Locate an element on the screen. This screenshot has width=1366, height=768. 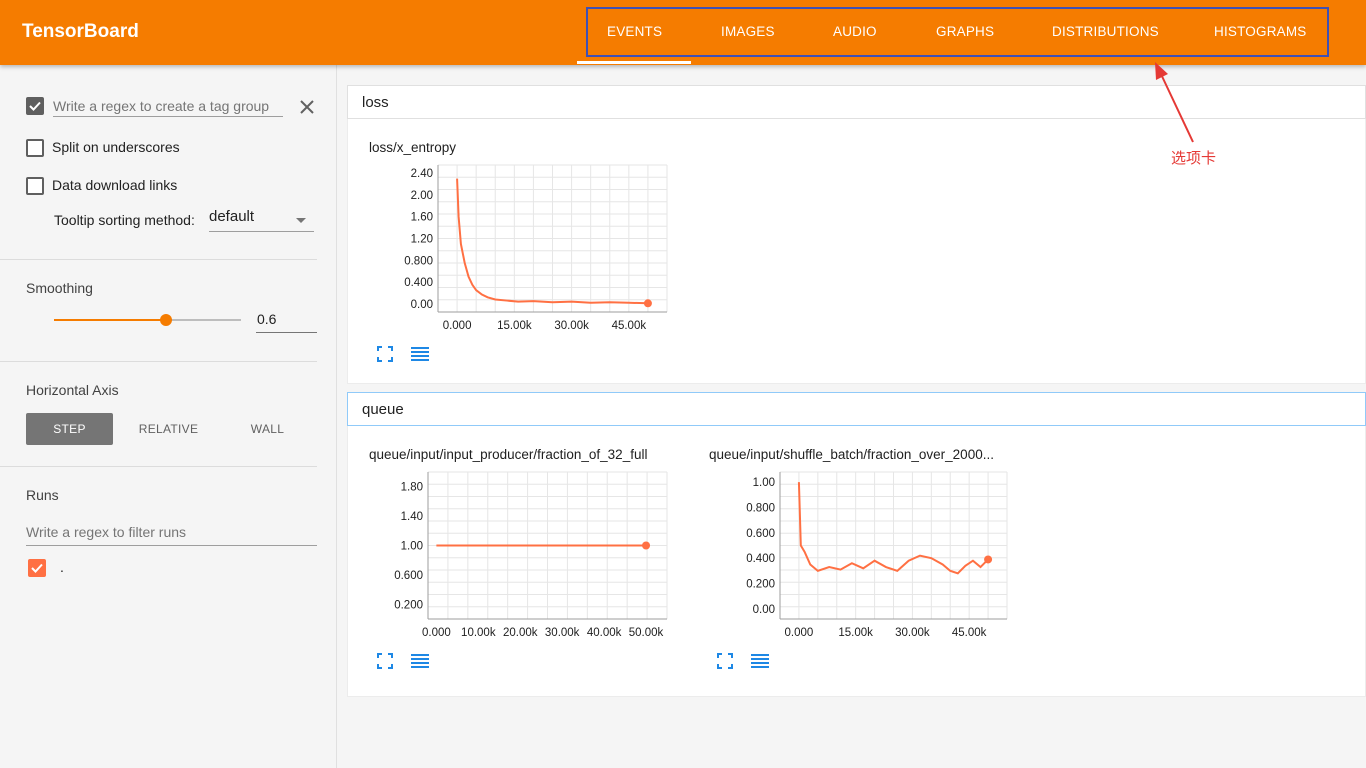
run-checkbox is located at coordinates (37, 568).